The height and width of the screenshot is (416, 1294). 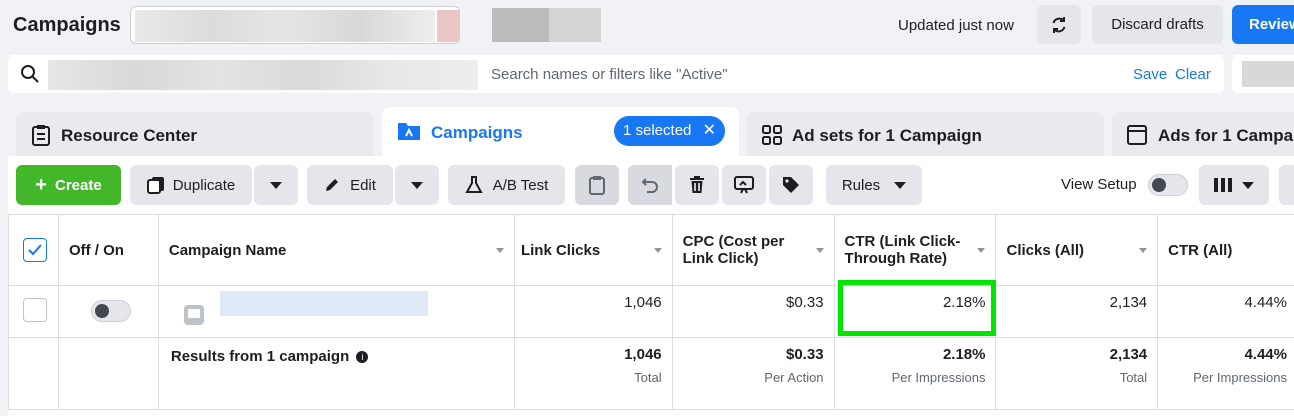 I want to click on toolbar: + Create Duplicate Edit A/B Test, so click(x=651, y=185).